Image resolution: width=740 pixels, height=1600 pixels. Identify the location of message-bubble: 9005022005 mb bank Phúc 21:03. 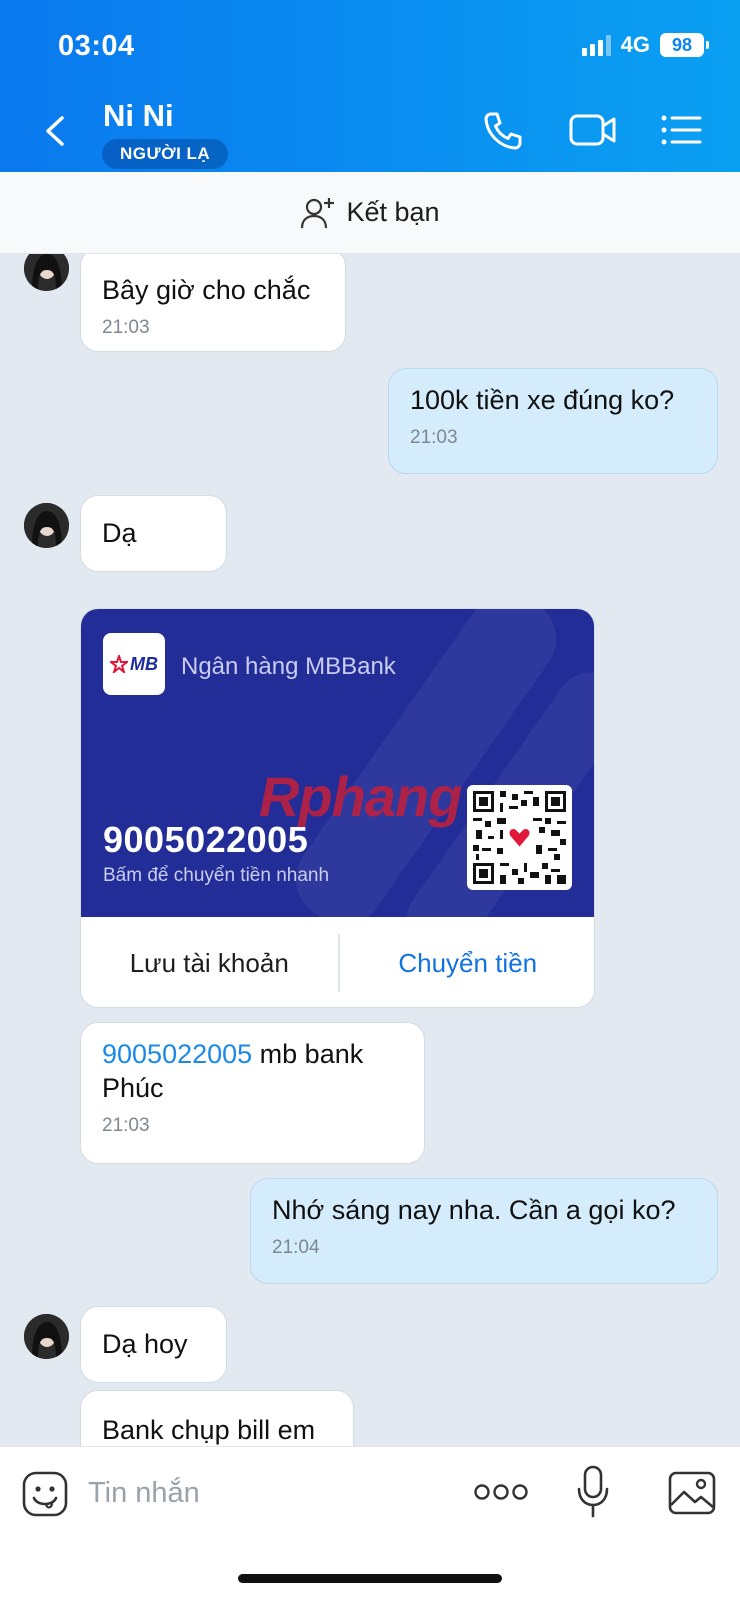
(252, 1093).